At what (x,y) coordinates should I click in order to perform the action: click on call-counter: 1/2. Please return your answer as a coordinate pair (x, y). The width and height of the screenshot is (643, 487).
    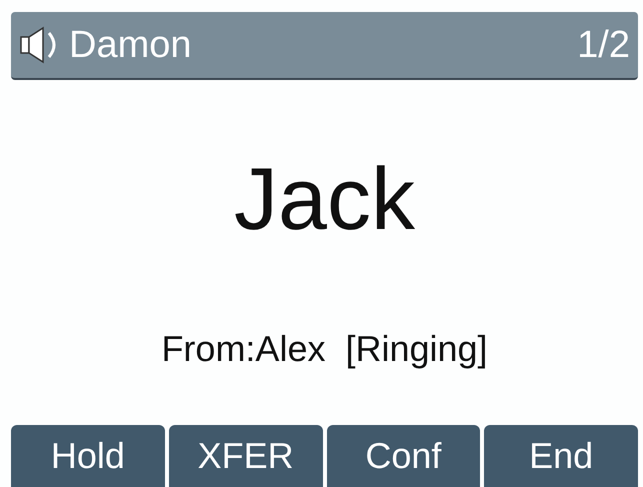
    Looking at the image, I should click on (603, 45).